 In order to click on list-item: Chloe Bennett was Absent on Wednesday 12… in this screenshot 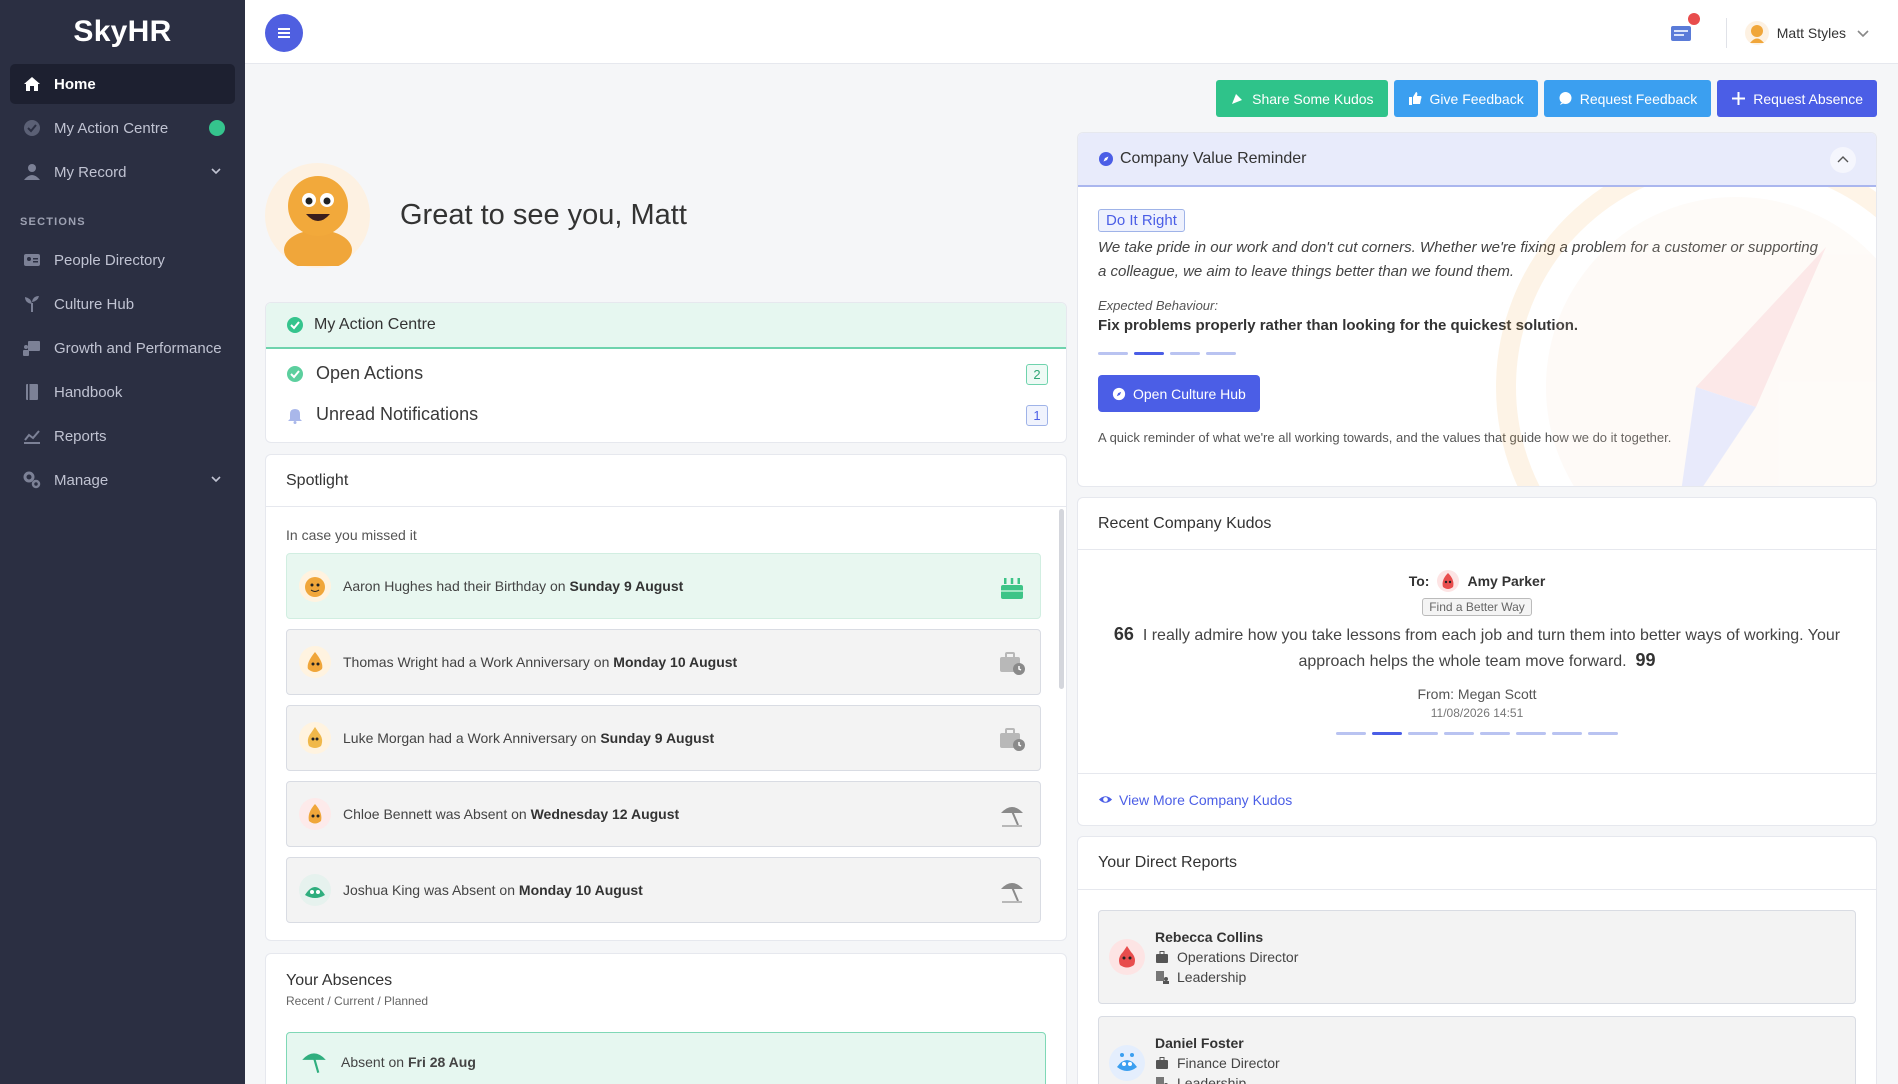, I will do `click(663, 814)`.